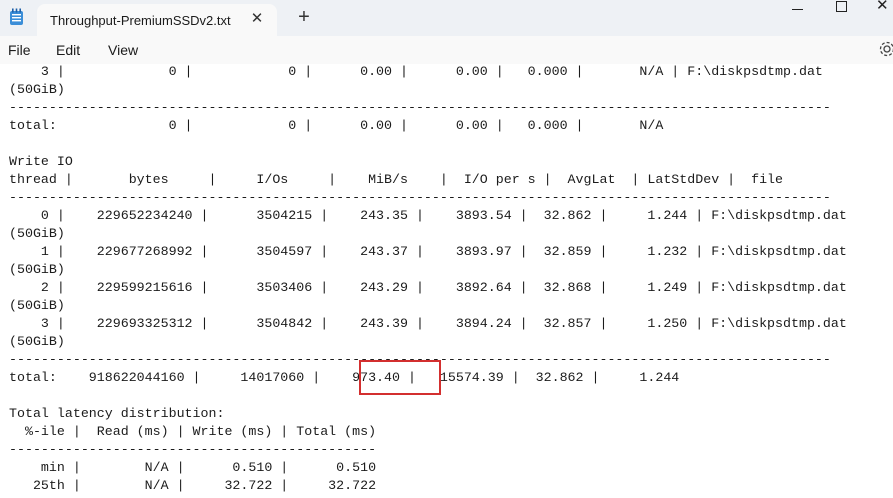 The height and width of the screenshot is (498, 893). Describe the element at coordinates (885, 49) in the screenshot. I see `gear-icon` at that location.